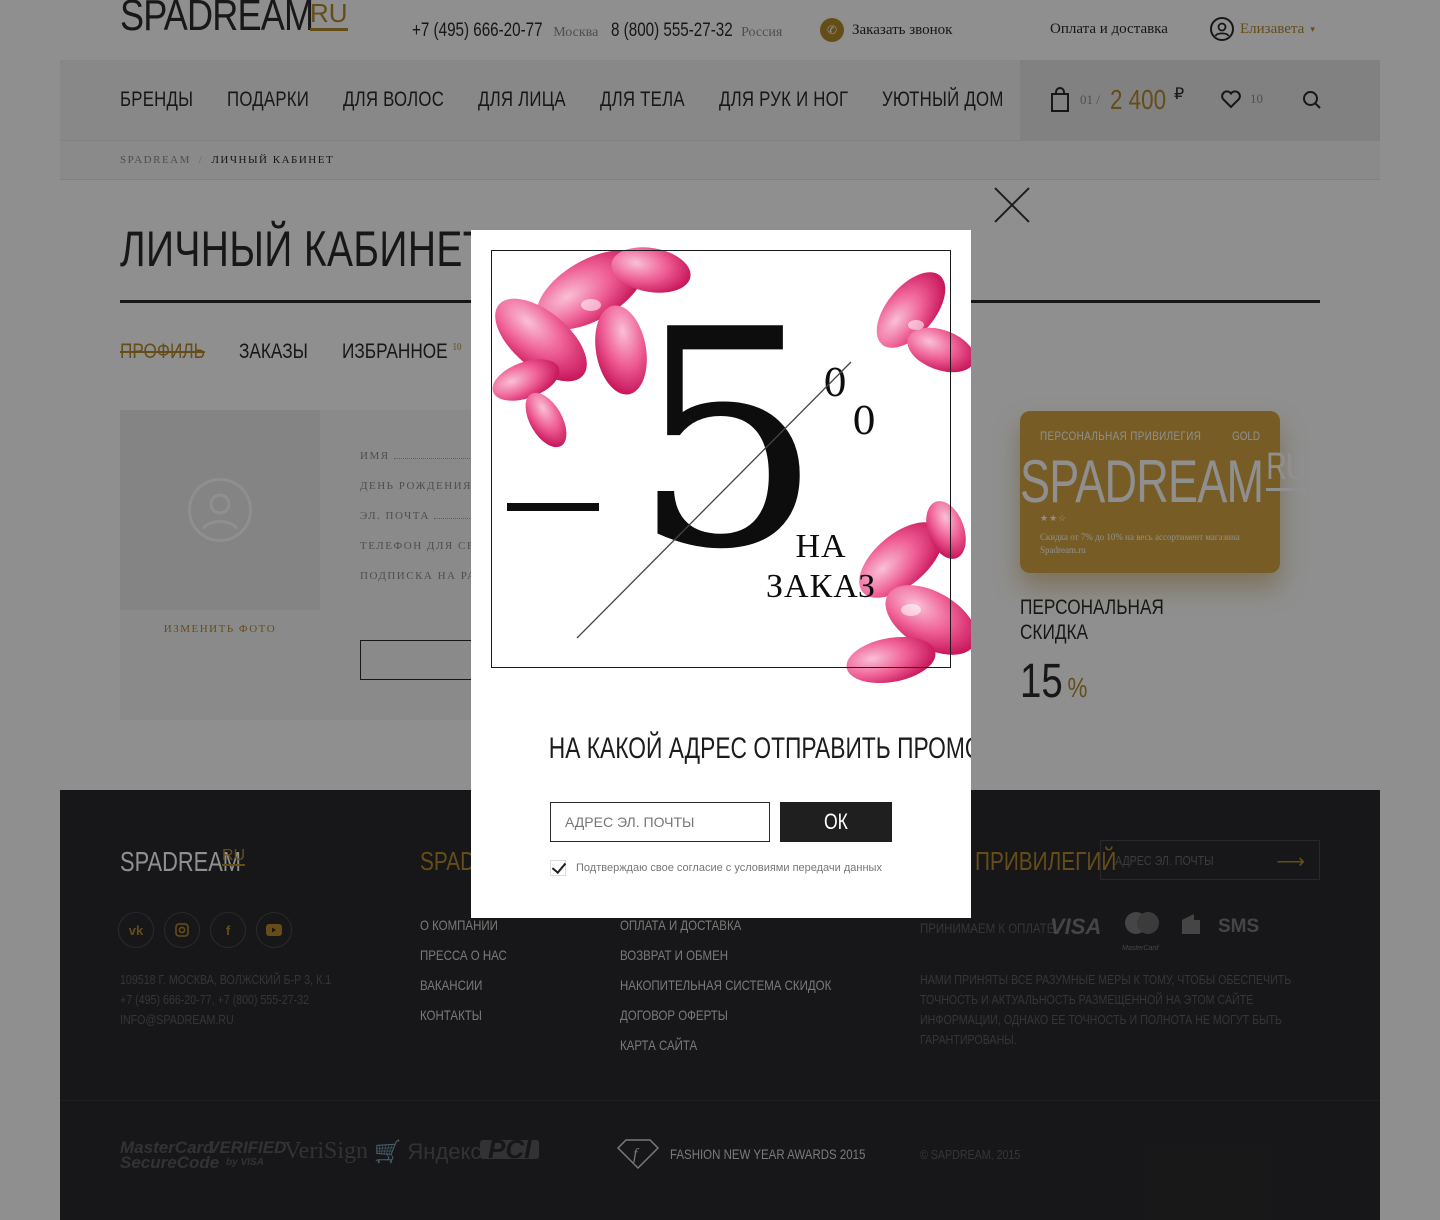 This screenshot has height=1220, width=1440. I want to click on ok-button: ОК, so click(836, 822).